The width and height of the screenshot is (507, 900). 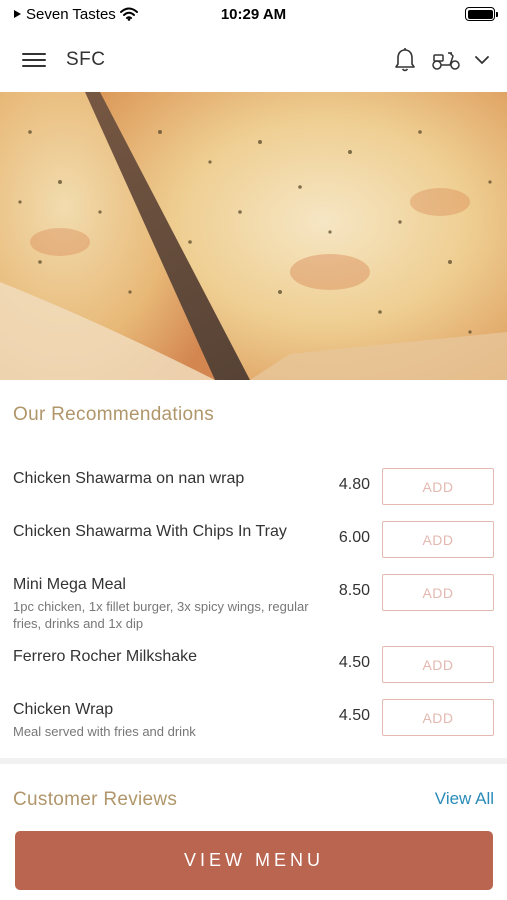 I want to click on section-divider, so click(x=253, y=761).